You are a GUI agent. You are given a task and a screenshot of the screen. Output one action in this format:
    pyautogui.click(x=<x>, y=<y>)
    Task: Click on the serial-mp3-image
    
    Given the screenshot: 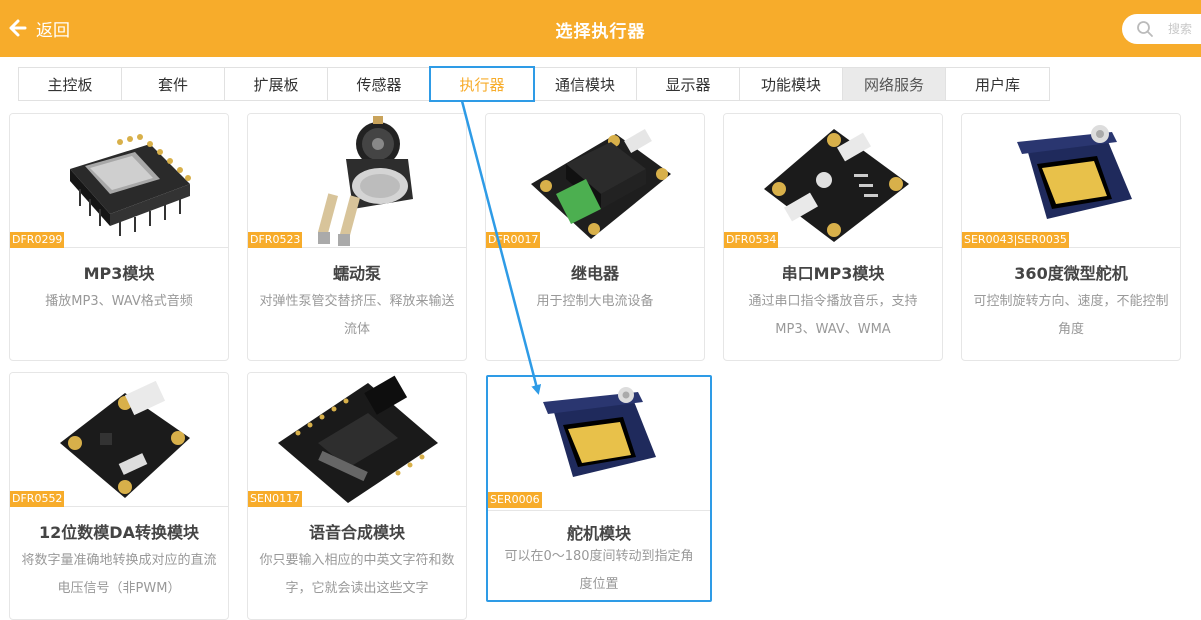 What is the action you would take?
    pyautogui.click(x=836, y=185)
    